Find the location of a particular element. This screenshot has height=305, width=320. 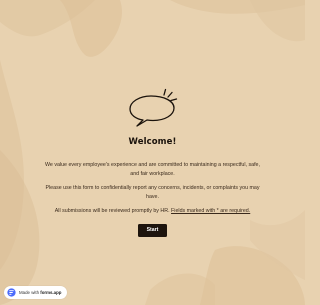

start-button: Start is located at coordinates (152, 230).